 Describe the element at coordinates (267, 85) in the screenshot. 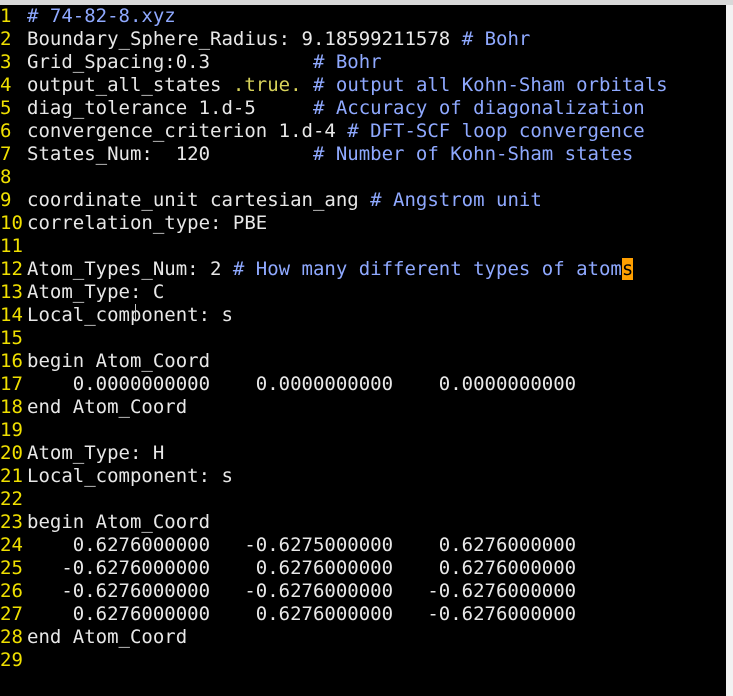

I see `keyword-value: .true.` at that location.